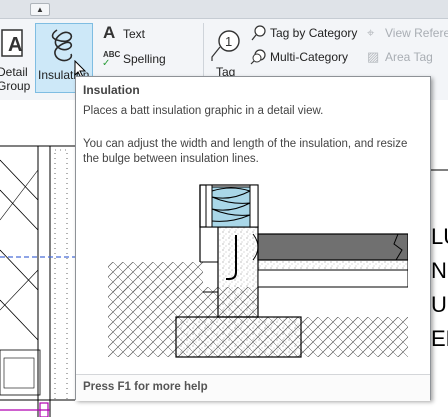 The image size is (448, 417). I want to click on view-reference-button: ⌖ View Refere, so click(407, 34).